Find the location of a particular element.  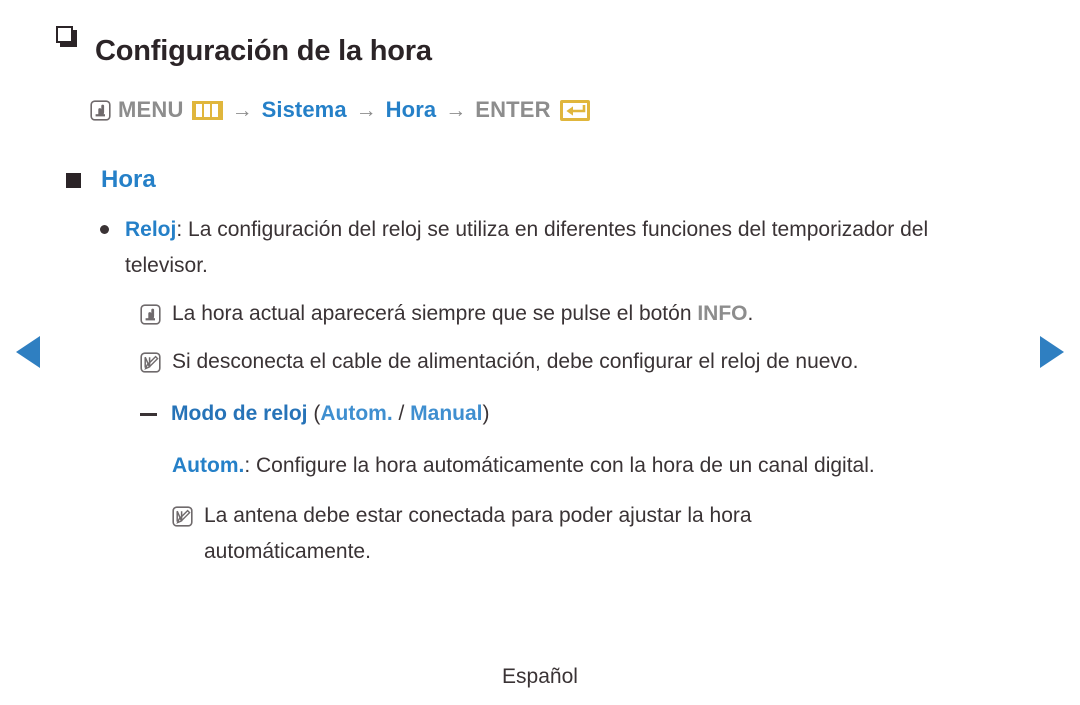

menu-path-breadcrumb: MENU → Sistema → Hora → ENTER is located at coordinates (555, 110).